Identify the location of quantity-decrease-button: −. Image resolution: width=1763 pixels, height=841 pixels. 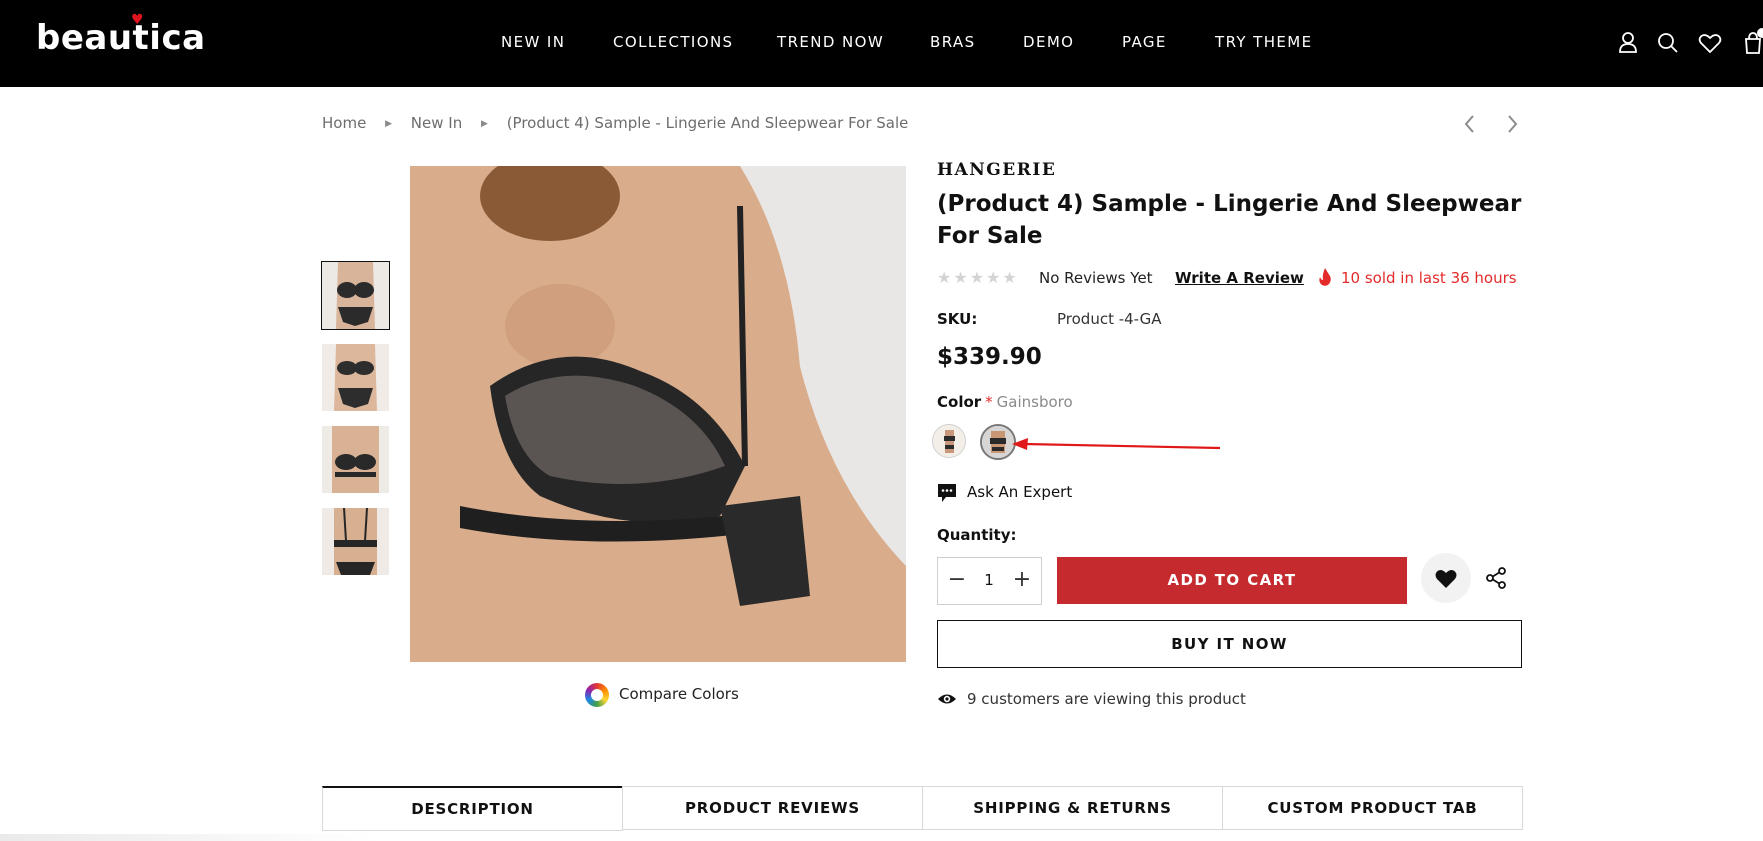
(957, 580).